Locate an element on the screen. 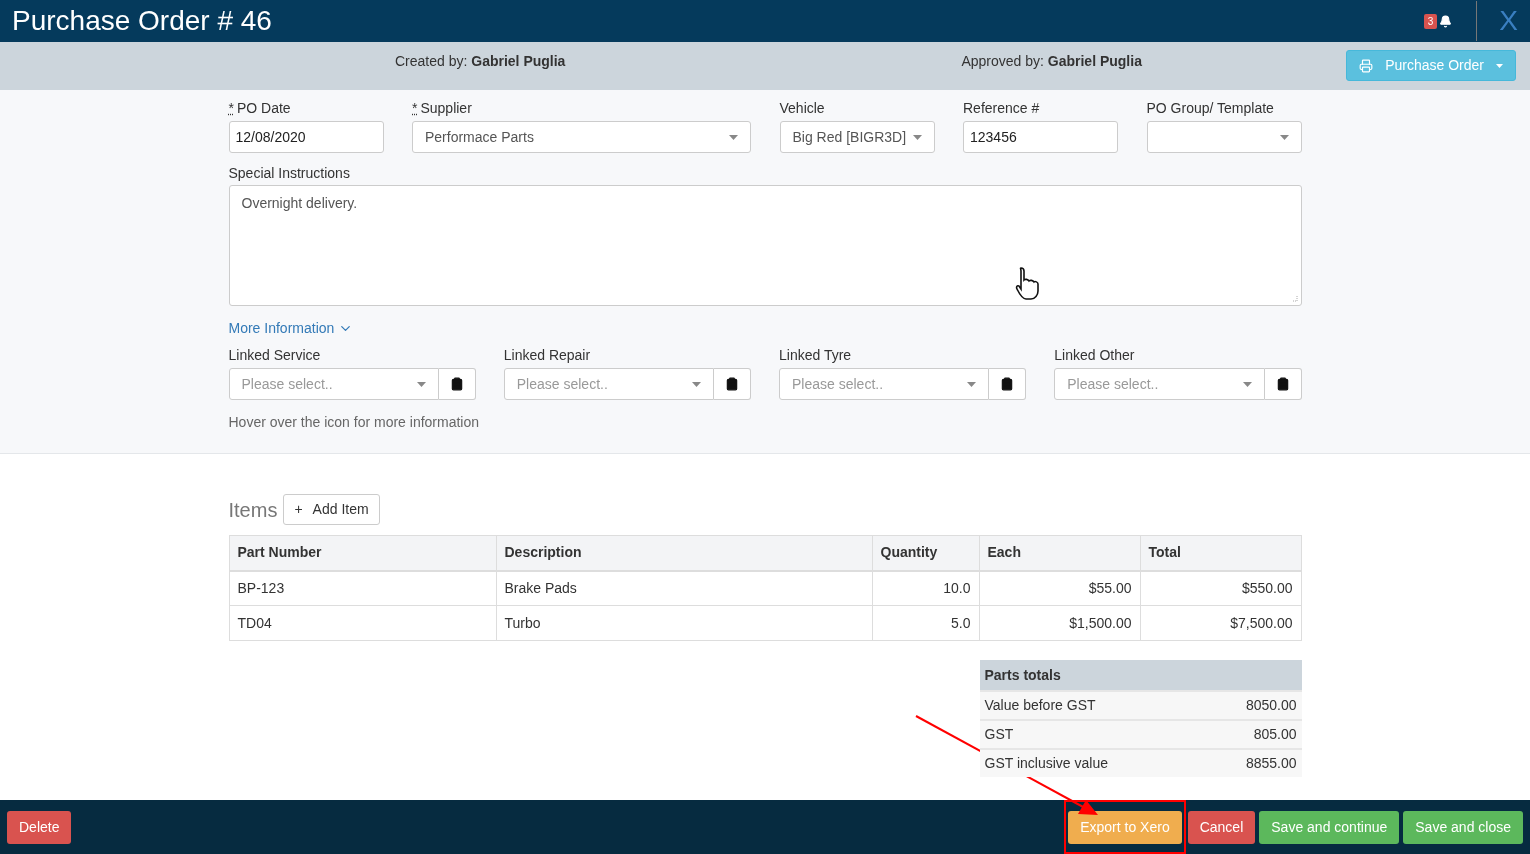 This screenshot has height=854, width=1530. field-label: PO Group/ Template is located at coordinates (1210, 108).